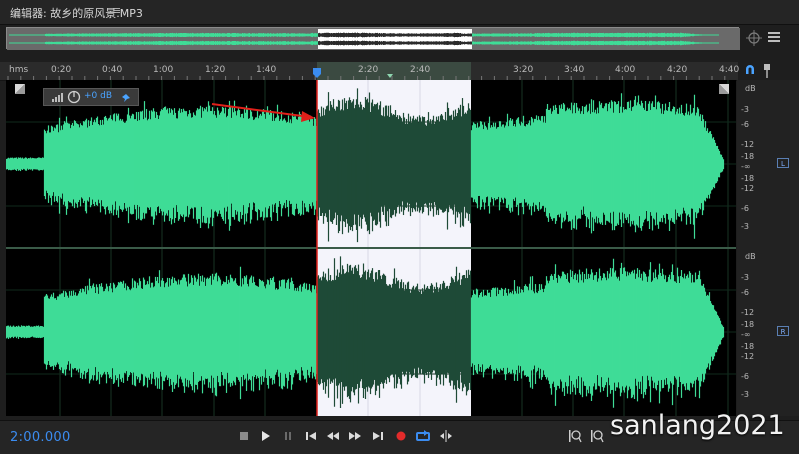  Describe the element at coordinates (57, 97) in the screenshot. I see `signal-level-icon` at that location.